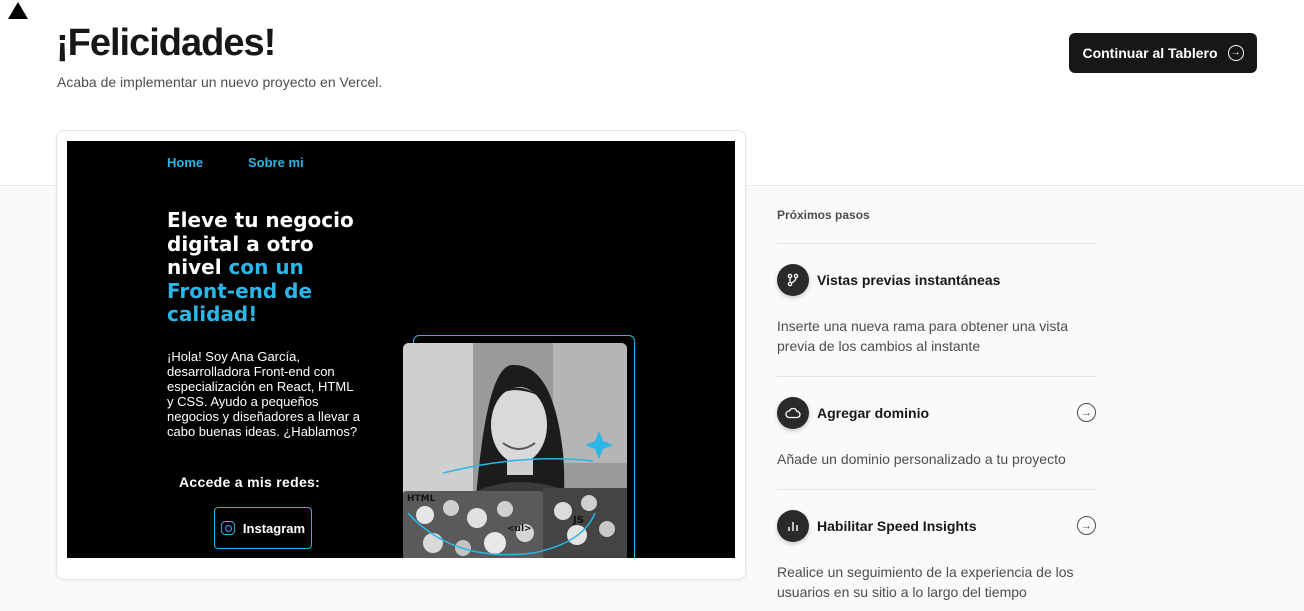 This screenshot has width=1304, height=611. Describe the element at coordinates (793, 413) in the screenshot. I see `cloud-icon` at that location.